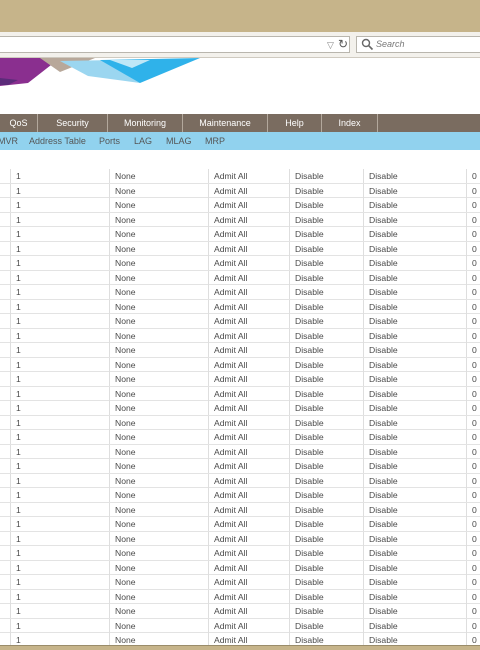 The width and height of the screenshot is (480, 650). What do you see at coordinates (109, 141) in the screenshot?
I see `subnav-item-ports: Ports` at bounding box center [109, 141].